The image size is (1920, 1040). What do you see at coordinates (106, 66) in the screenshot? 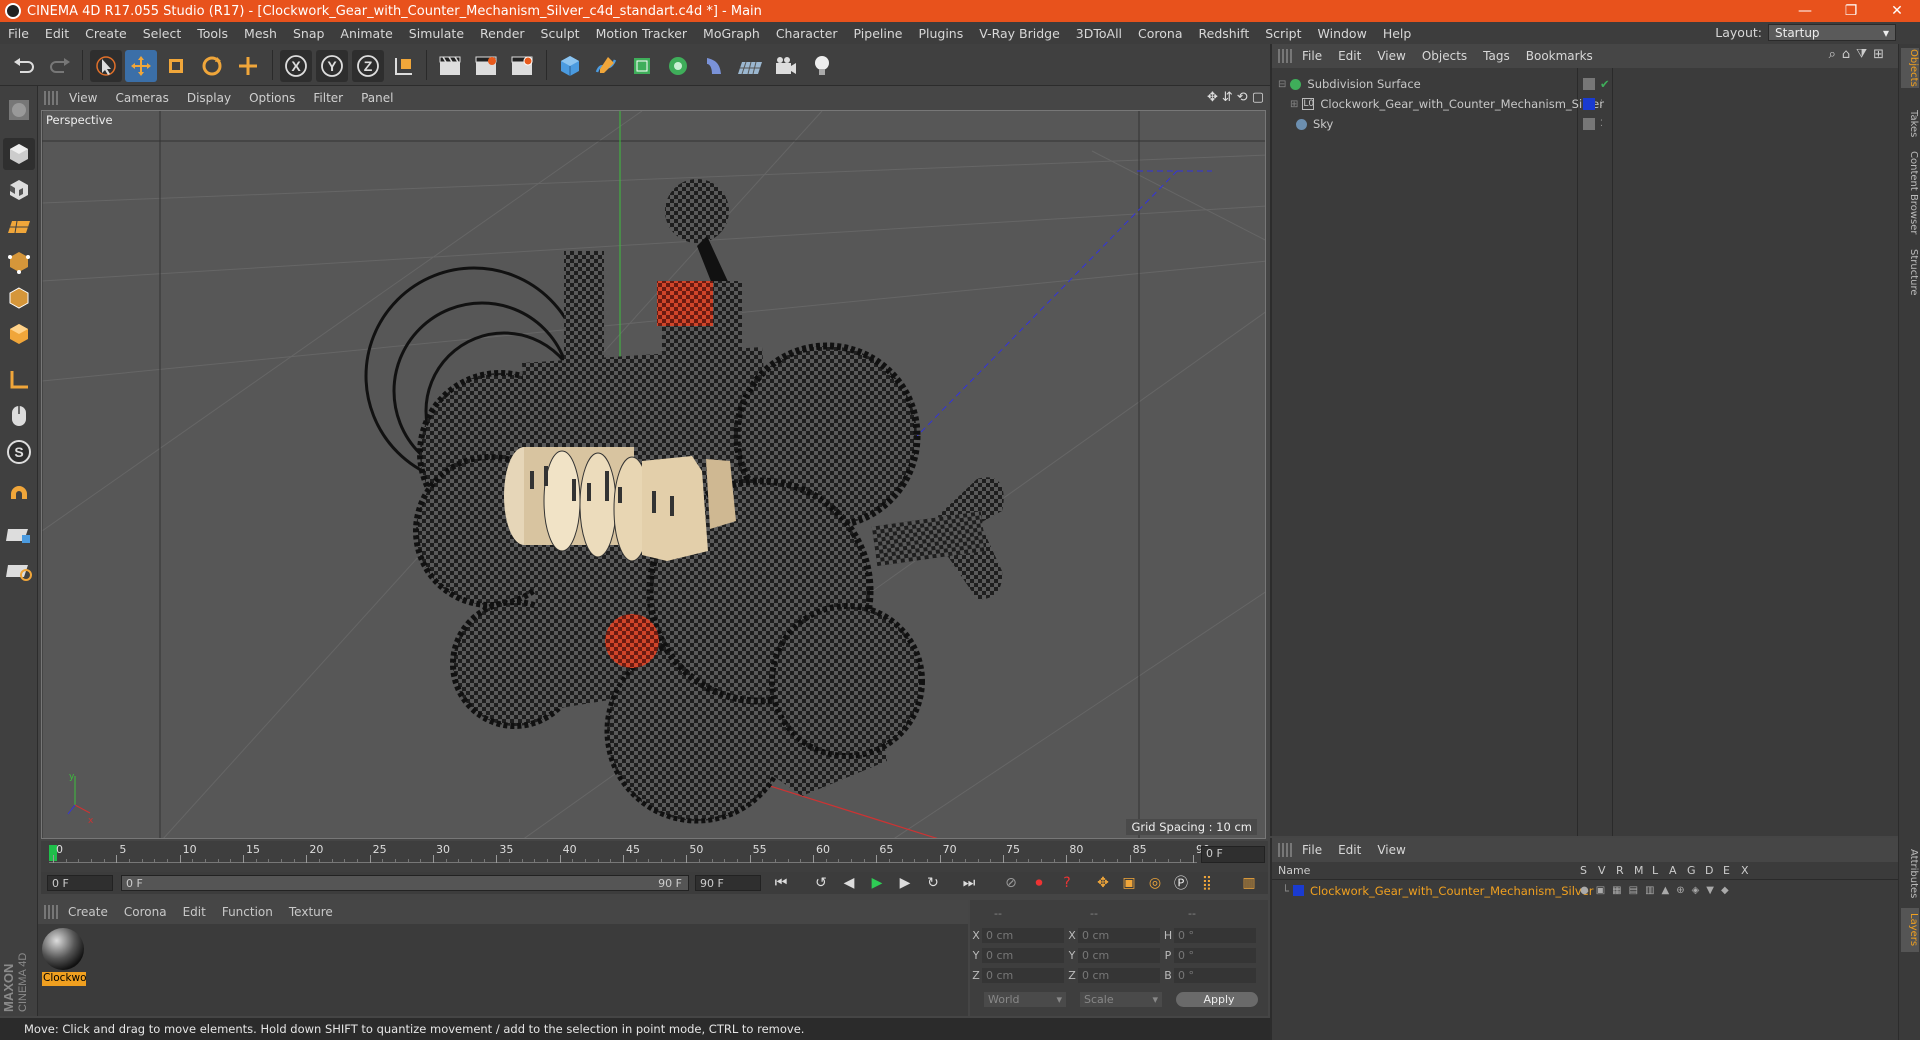
I see `select-tool-button` at bounding box center [106, 66].